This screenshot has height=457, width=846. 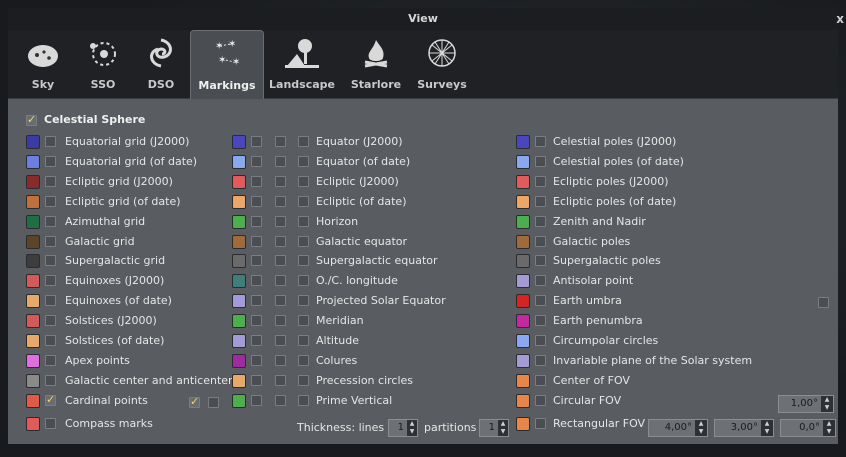 I want to click on tab-markings: ✶ ✶ ✶ ✶ Markings, so click(x=227, y=64).